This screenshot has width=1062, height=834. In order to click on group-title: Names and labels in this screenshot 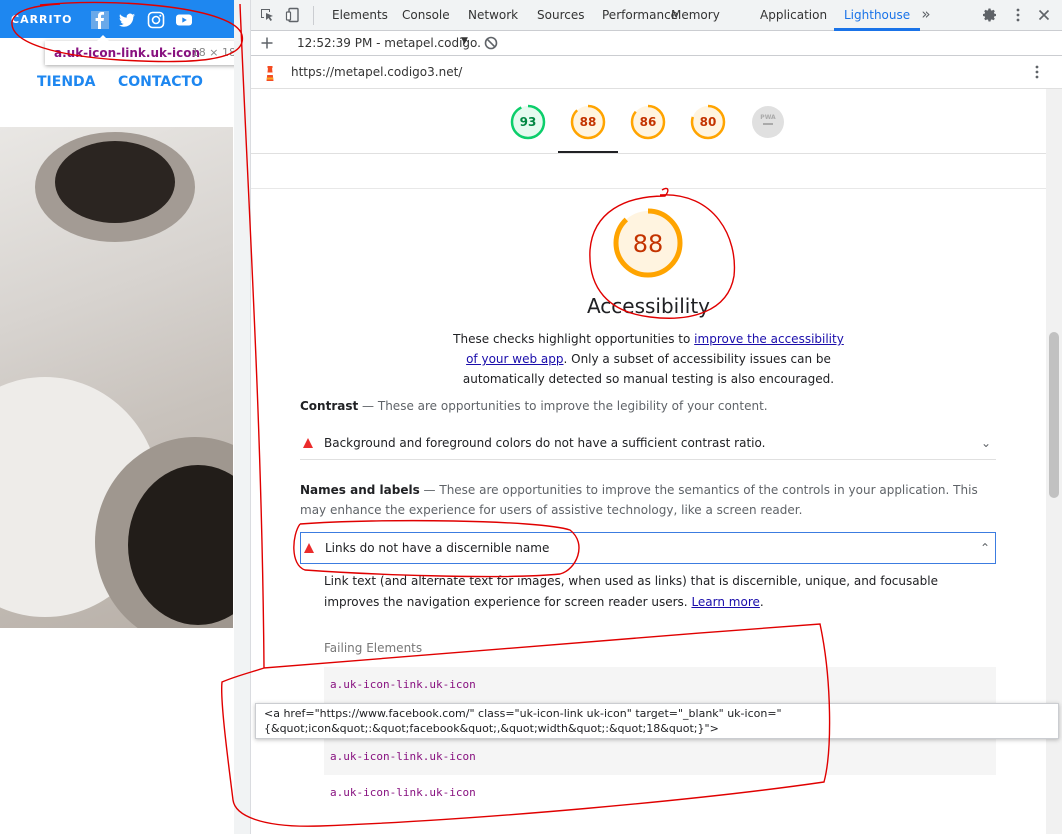, I will do `click(360, 490)`.